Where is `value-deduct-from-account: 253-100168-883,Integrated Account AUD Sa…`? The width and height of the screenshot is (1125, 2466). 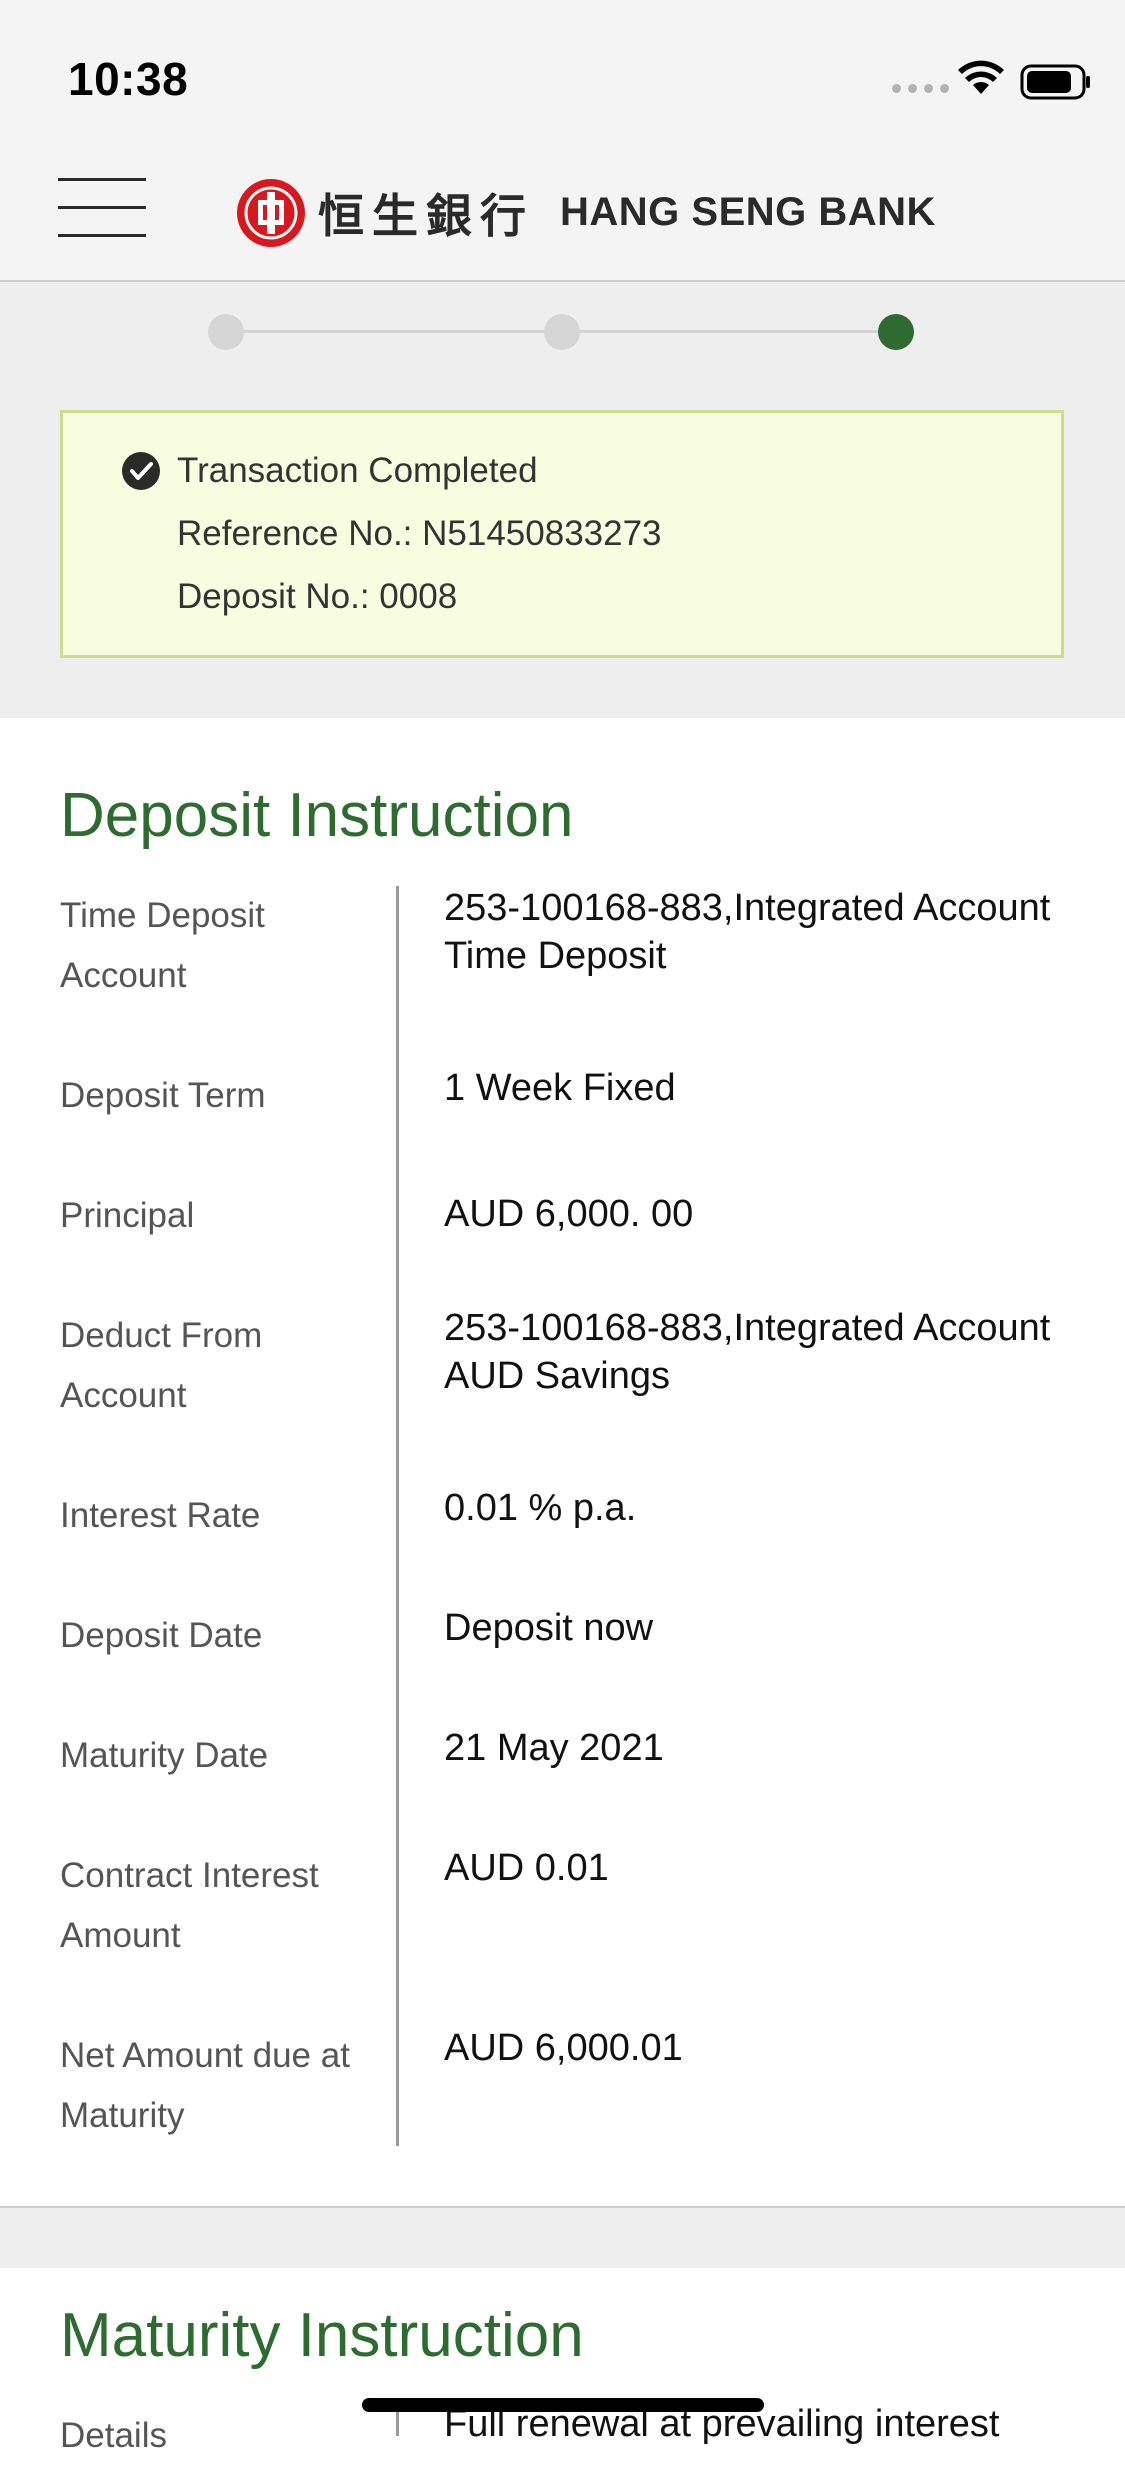 value-deduct-from-account: 253-100168-883,Integrated Account AUD Sa… is located at coordinates (747, 1352).